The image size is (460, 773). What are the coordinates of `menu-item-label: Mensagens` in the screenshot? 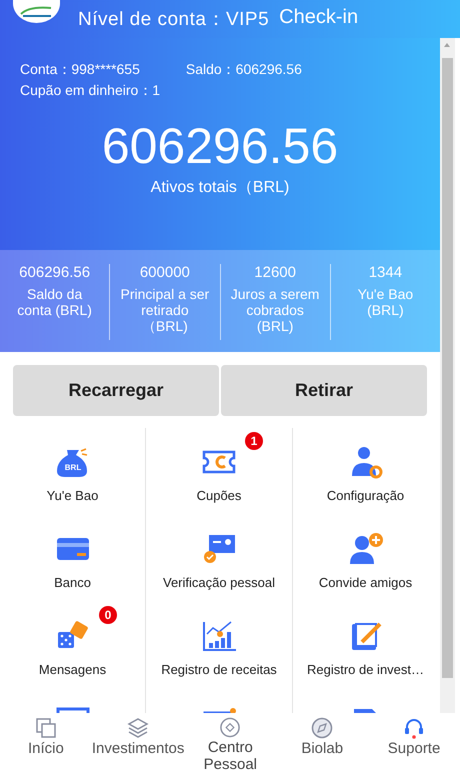 It's located at (72, 669).